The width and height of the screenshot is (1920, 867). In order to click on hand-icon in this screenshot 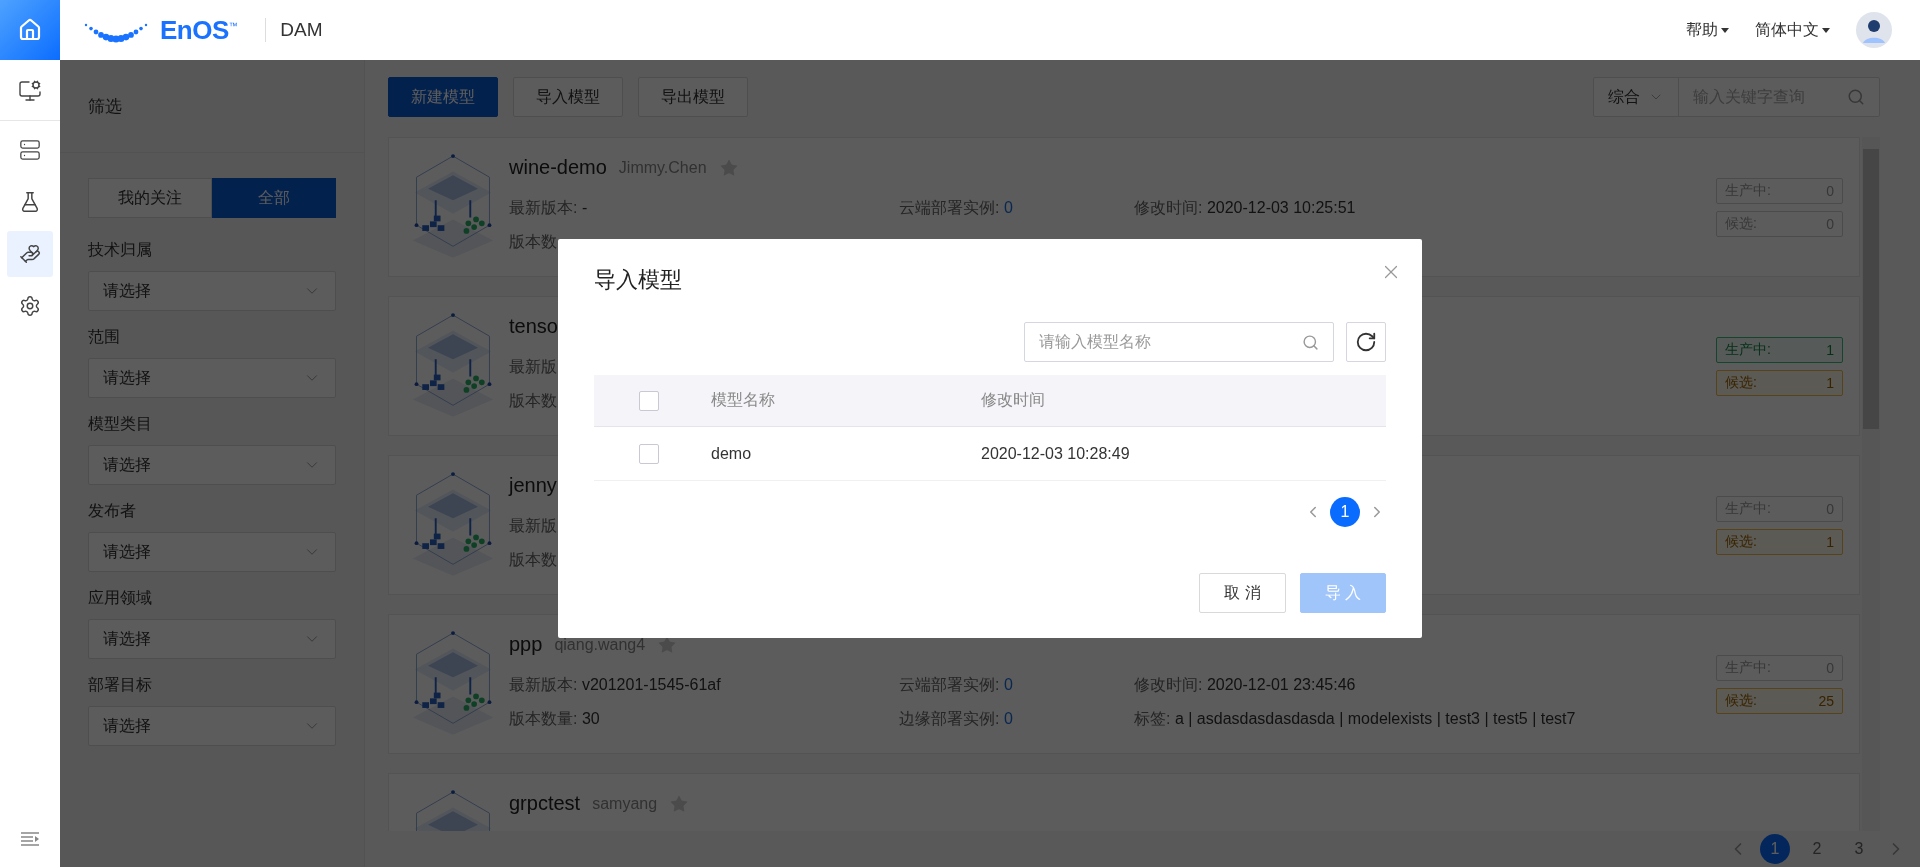, I will do `click(30, 254)`.